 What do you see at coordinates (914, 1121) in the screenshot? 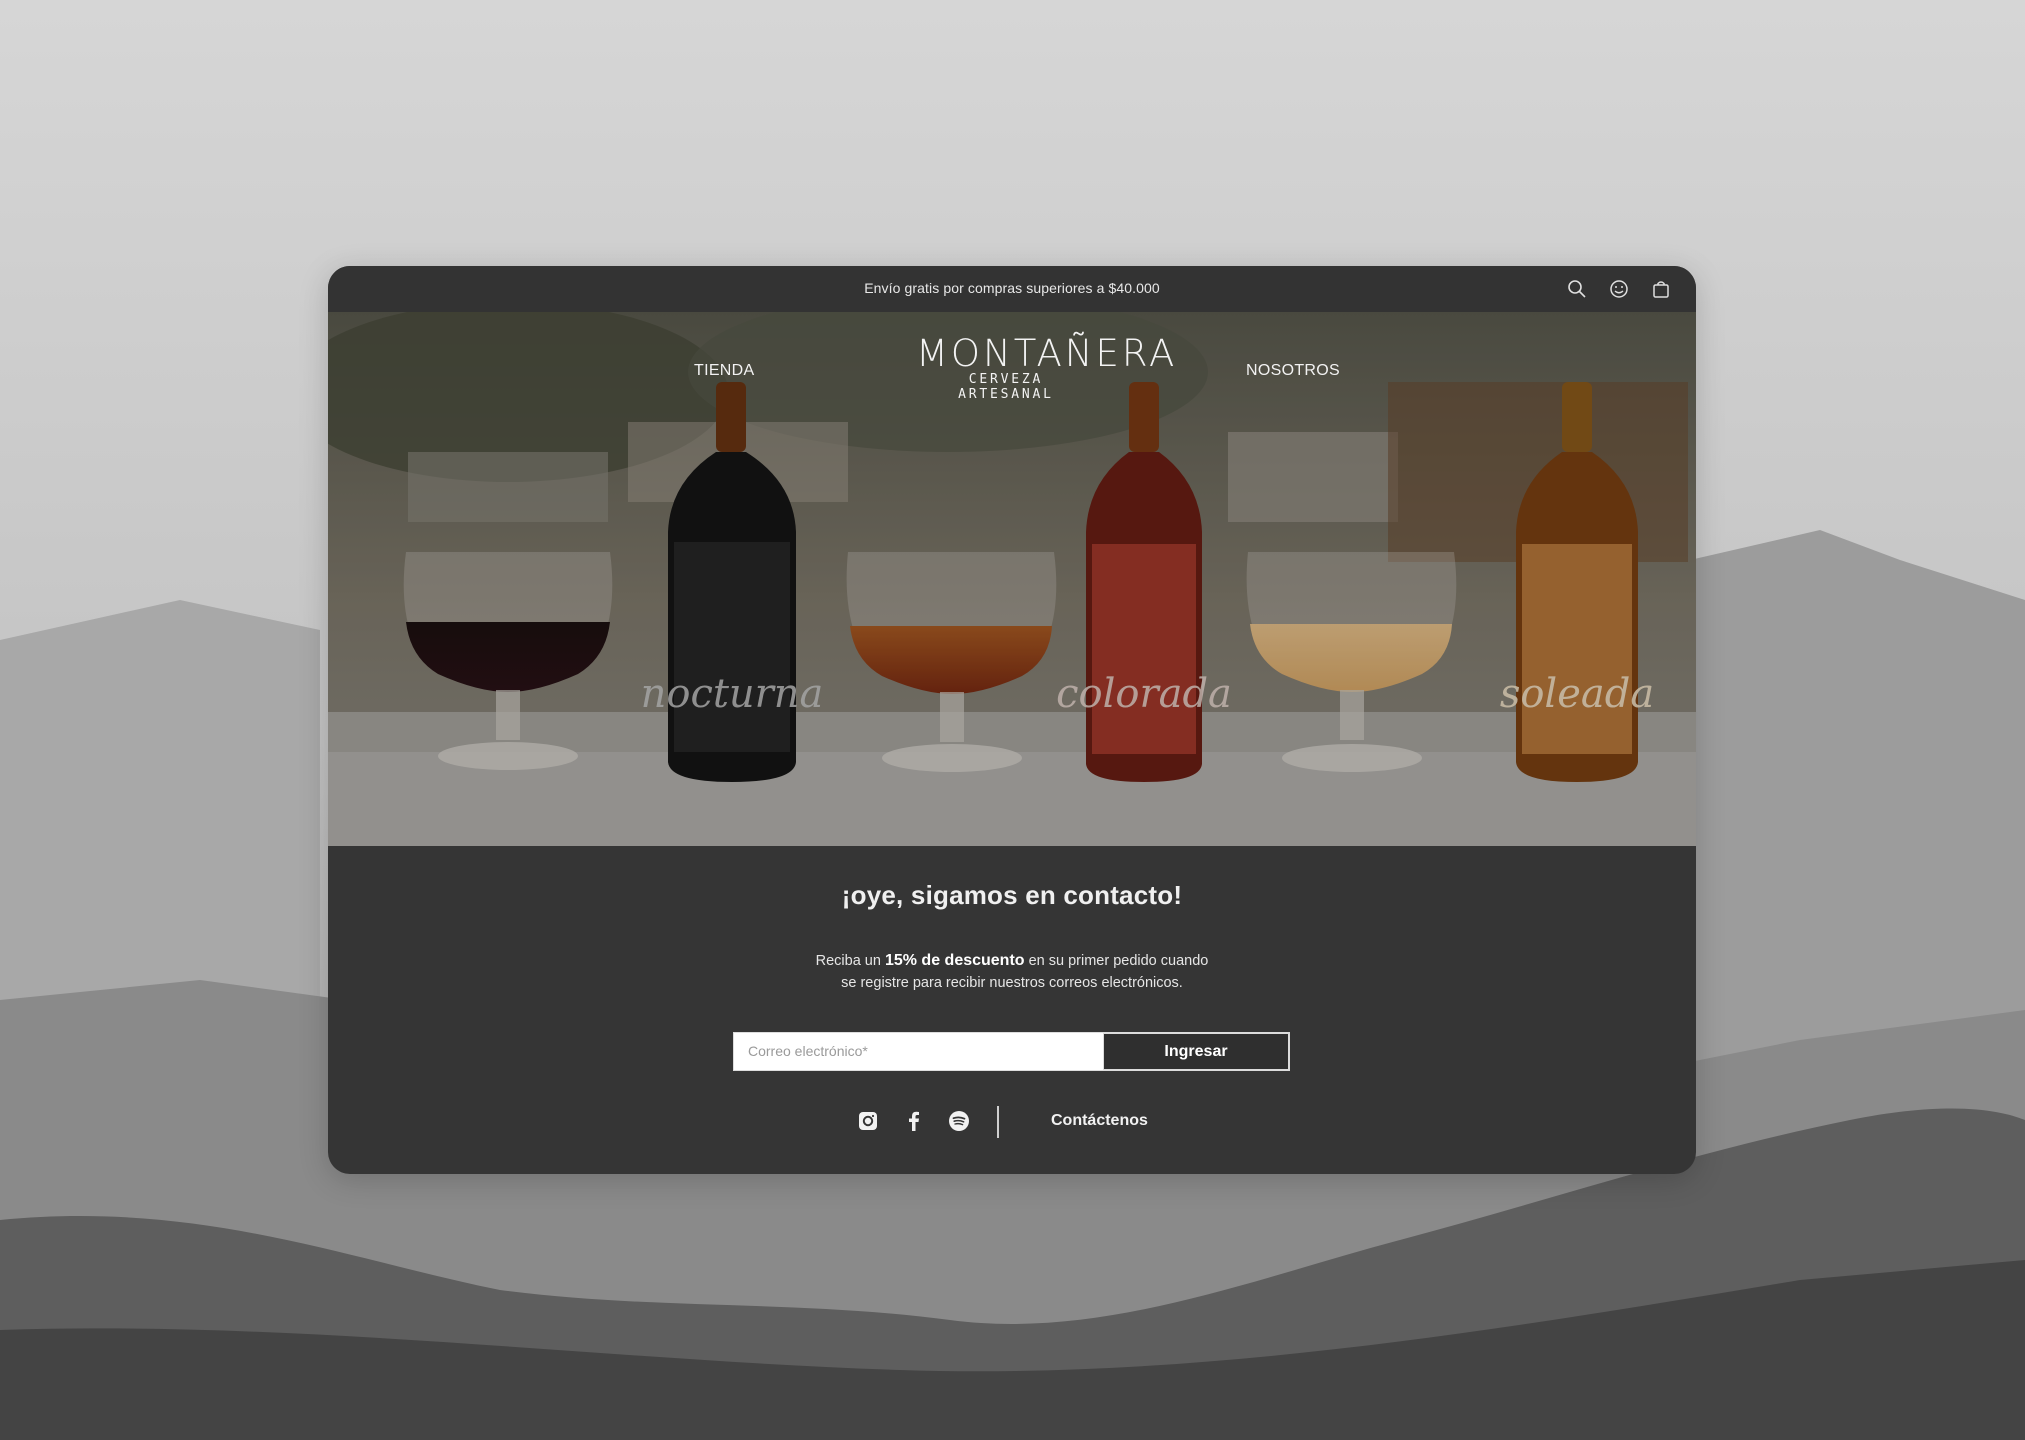
I see `facebook-icon` at bounding box center [914, 1121].